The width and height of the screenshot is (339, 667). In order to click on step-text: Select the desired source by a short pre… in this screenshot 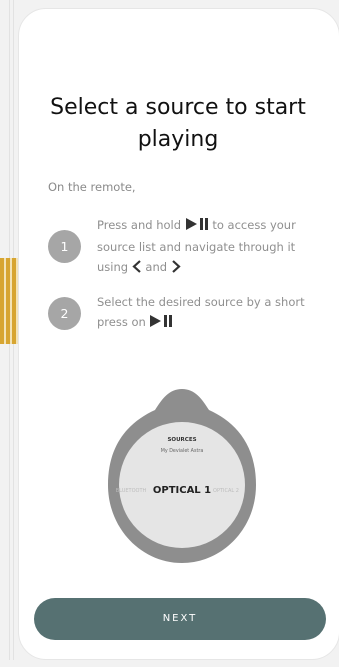, I will do `click(207, 313)`.